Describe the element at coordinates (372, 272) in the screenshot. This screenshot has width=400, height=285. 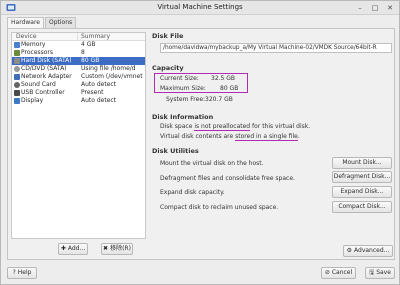
I see `save-icon: 🖫` at that location.